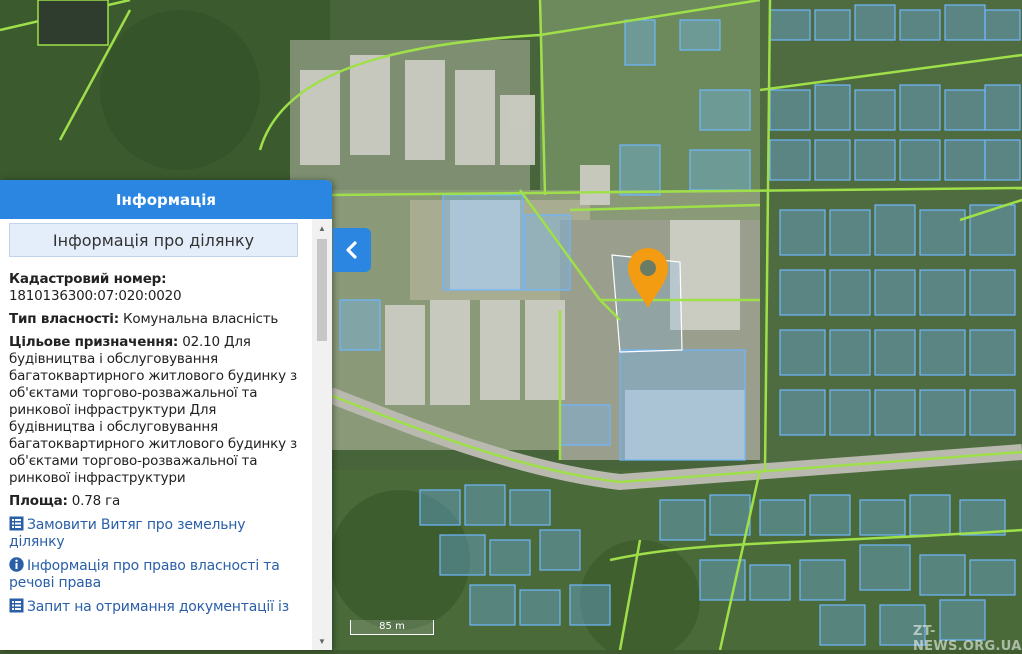 This screenshot has height=654, width=1022. What do you see at coordinates (16, 564) in the screenshot?
I see `info-icon` at bounding box center [16, 564].